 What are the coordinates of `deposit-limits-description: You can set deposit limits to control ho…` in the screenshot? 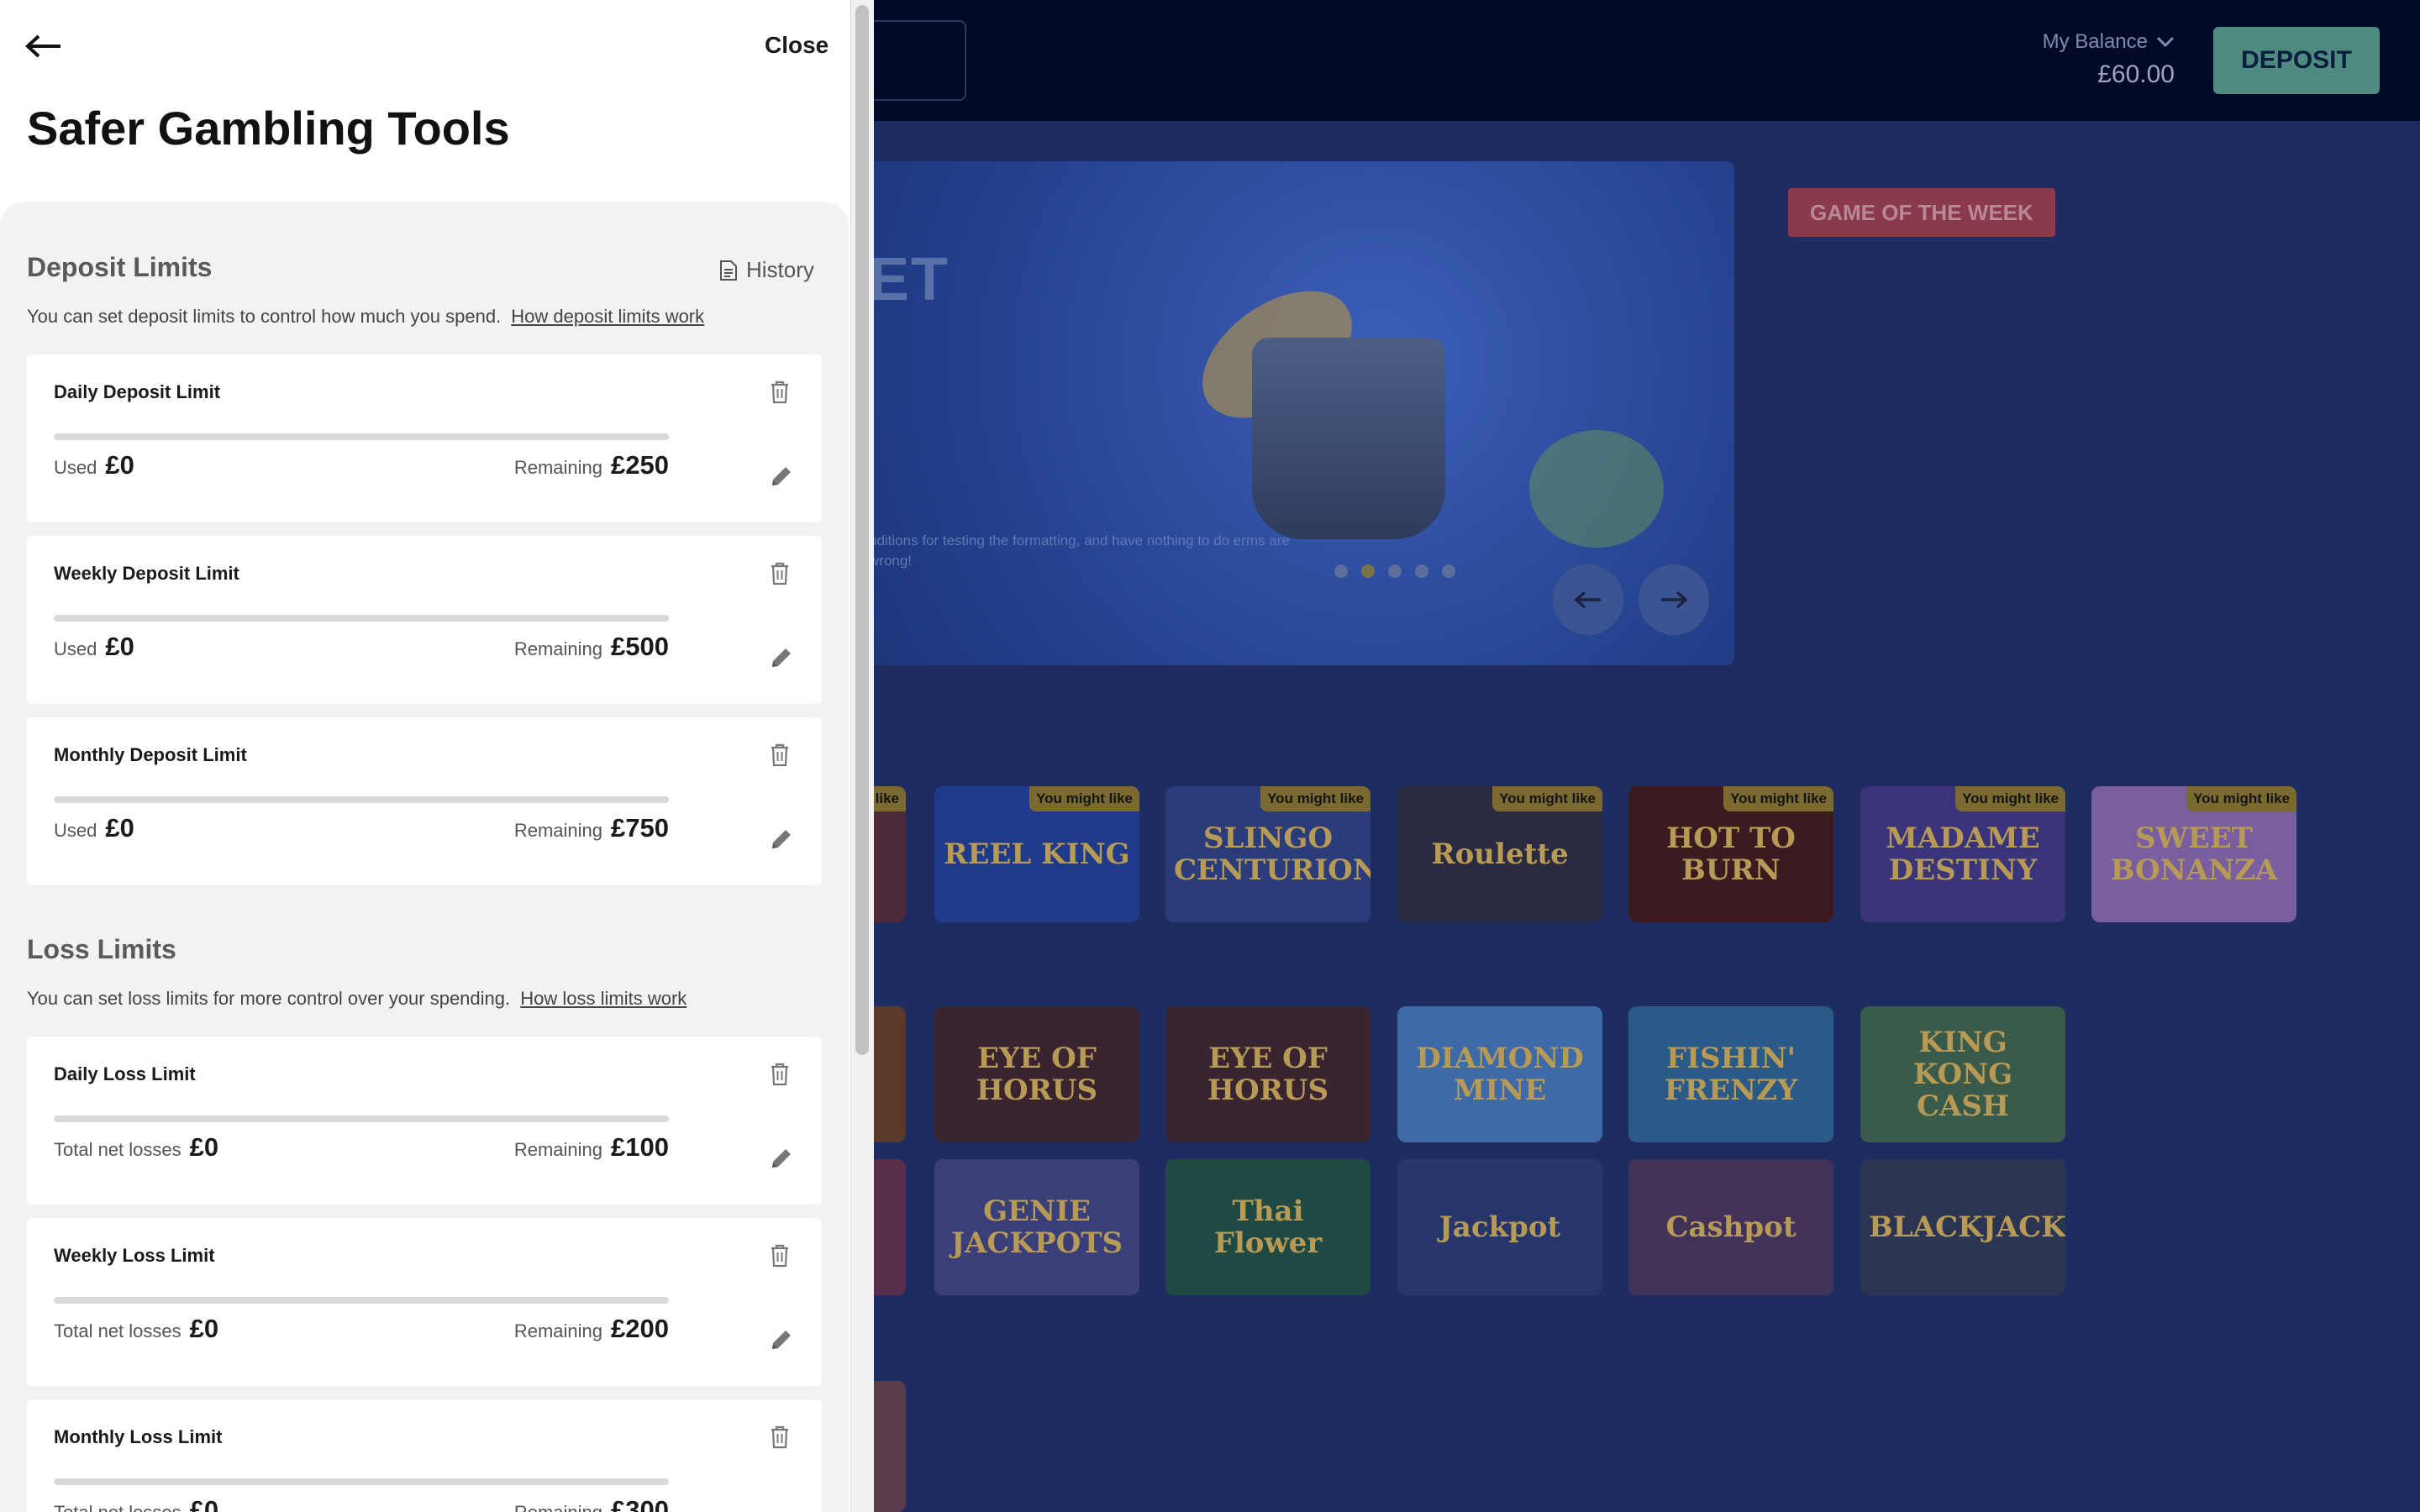 It's located at (366, 316).